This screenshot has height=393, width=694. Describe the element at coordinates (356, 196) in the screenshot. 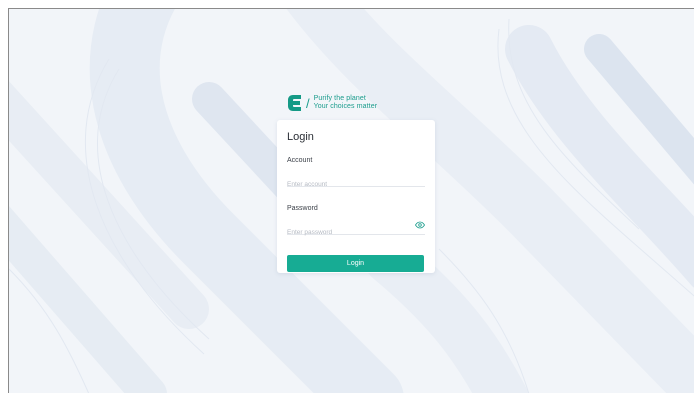

I see `login-card: Login Account Password Login` at that location.